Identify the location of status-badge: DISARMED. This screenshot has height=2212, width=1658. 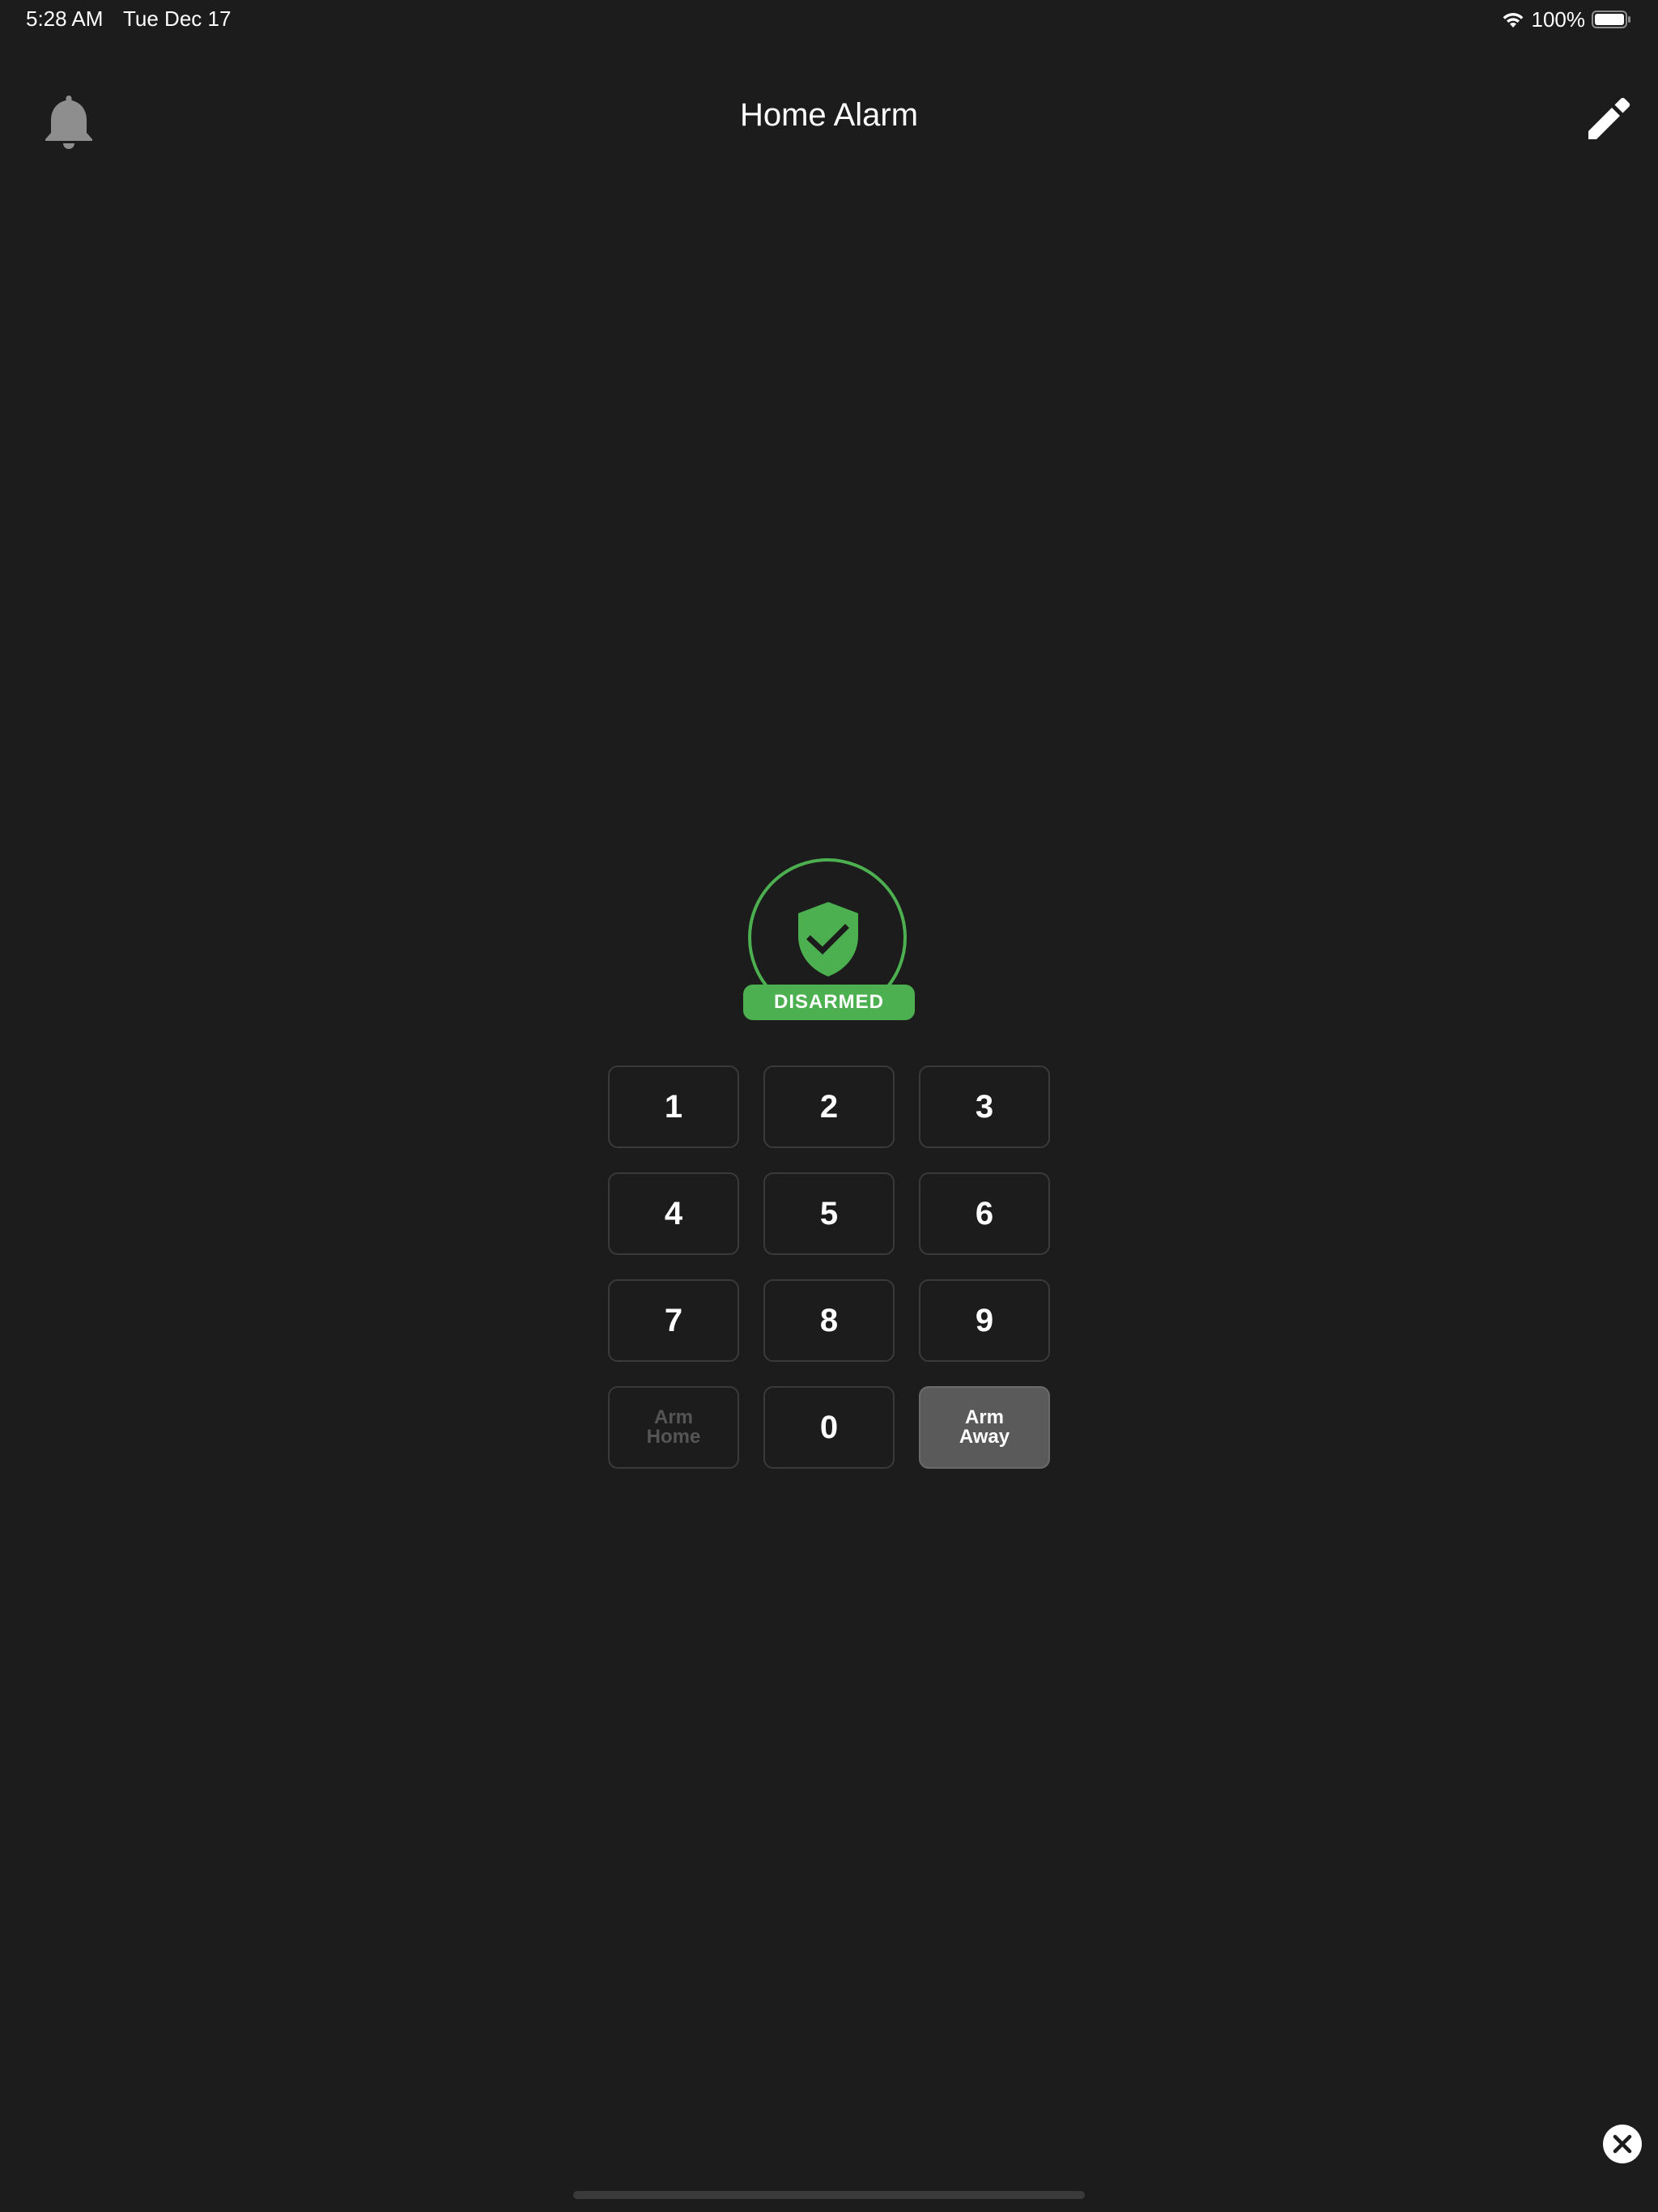
(829, 1003).